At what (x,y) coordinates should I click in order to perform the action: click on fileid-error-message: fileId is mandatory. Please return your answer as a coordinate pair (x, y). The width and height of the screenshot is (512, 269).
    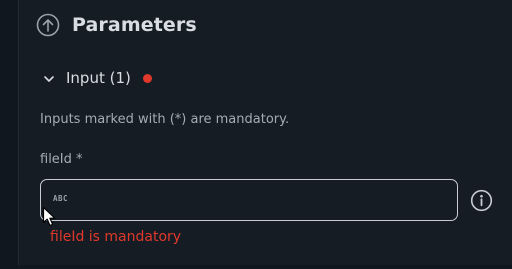
    Looking at the image, I should click on (116, 237).